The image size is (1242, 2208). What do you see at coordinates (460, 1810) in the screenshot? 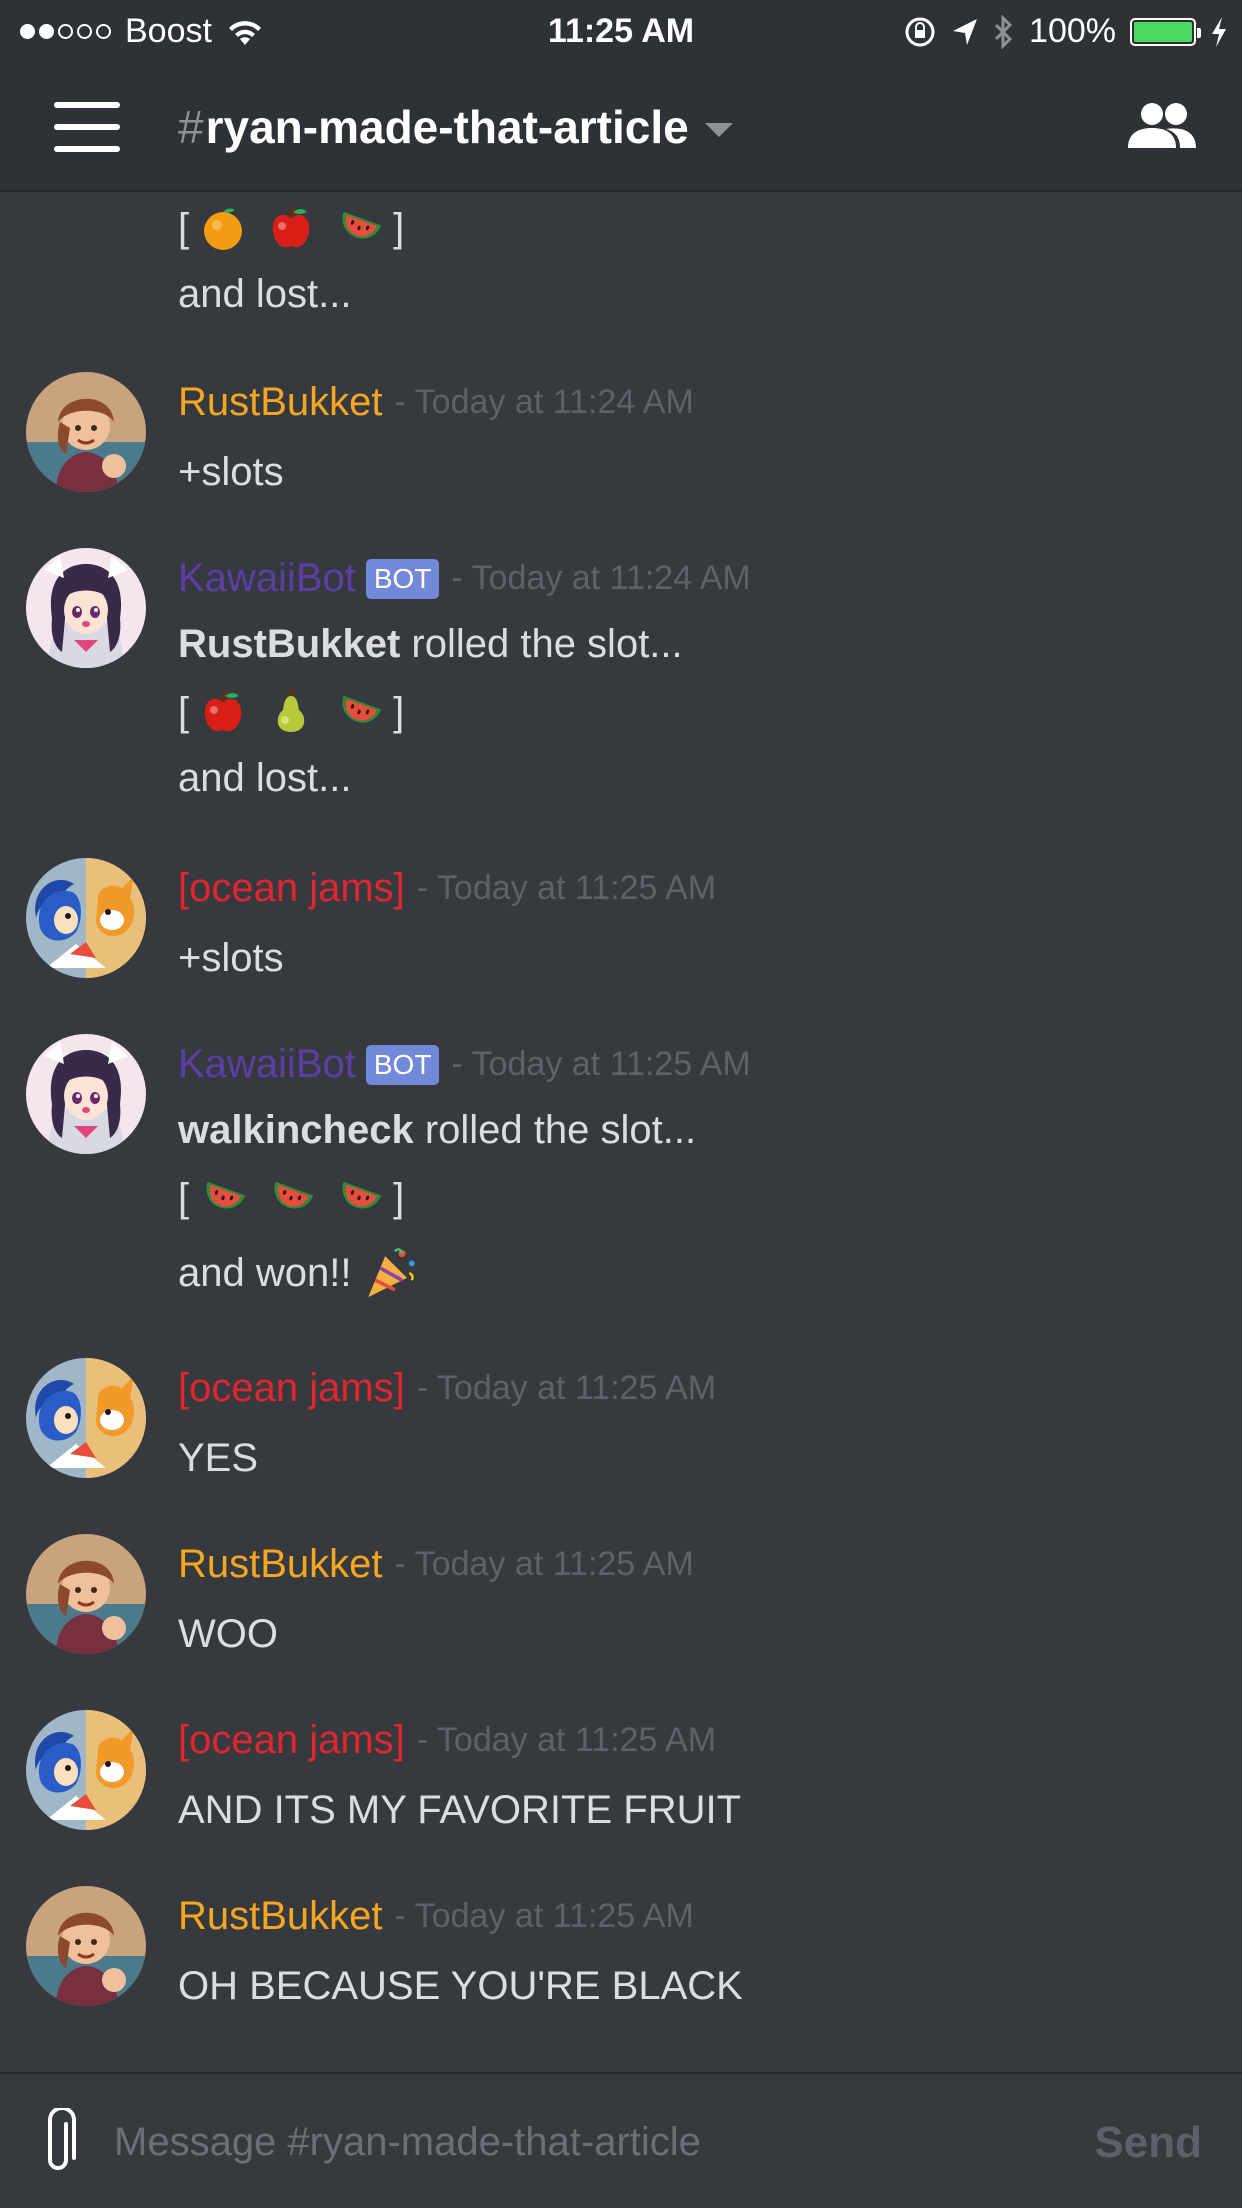
I see `message-text: AND ITS MY FAVORITE FRUIT` at bounding box center [460, 1810].